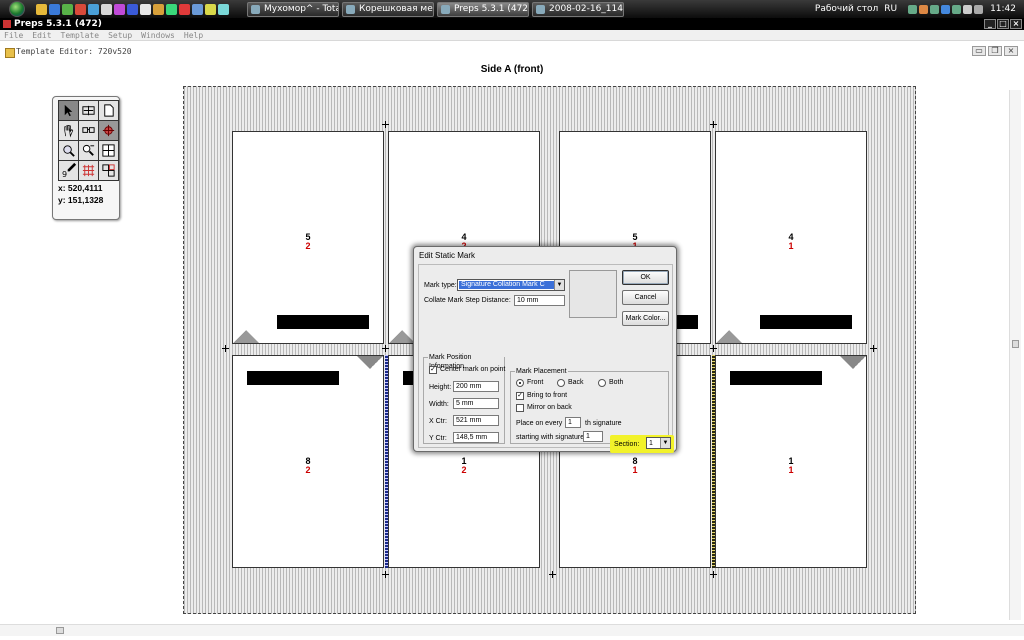 The height and width of the screenshot is (640, 1024). What do you see at coordinates (80, 35) in the screenshot?
I see `menu-template: Template` at bounding box center [80, 35].